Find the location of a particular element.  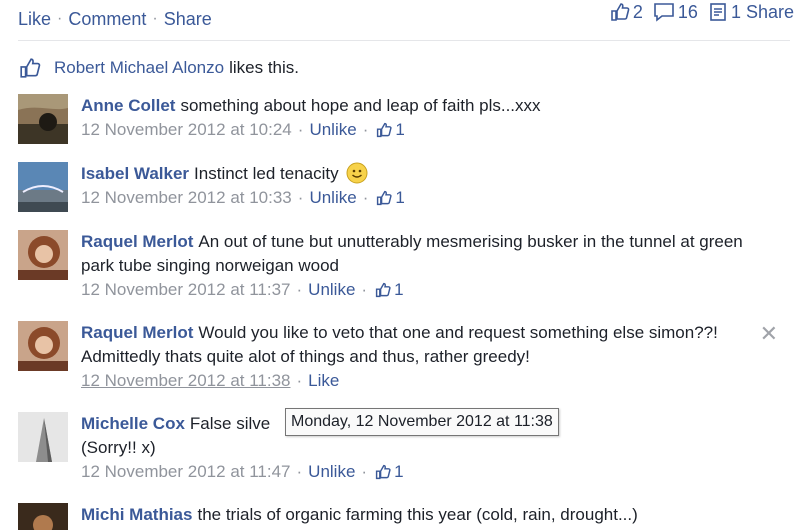

shares-count-value: 1 Share is located at coordinates (762, 11).